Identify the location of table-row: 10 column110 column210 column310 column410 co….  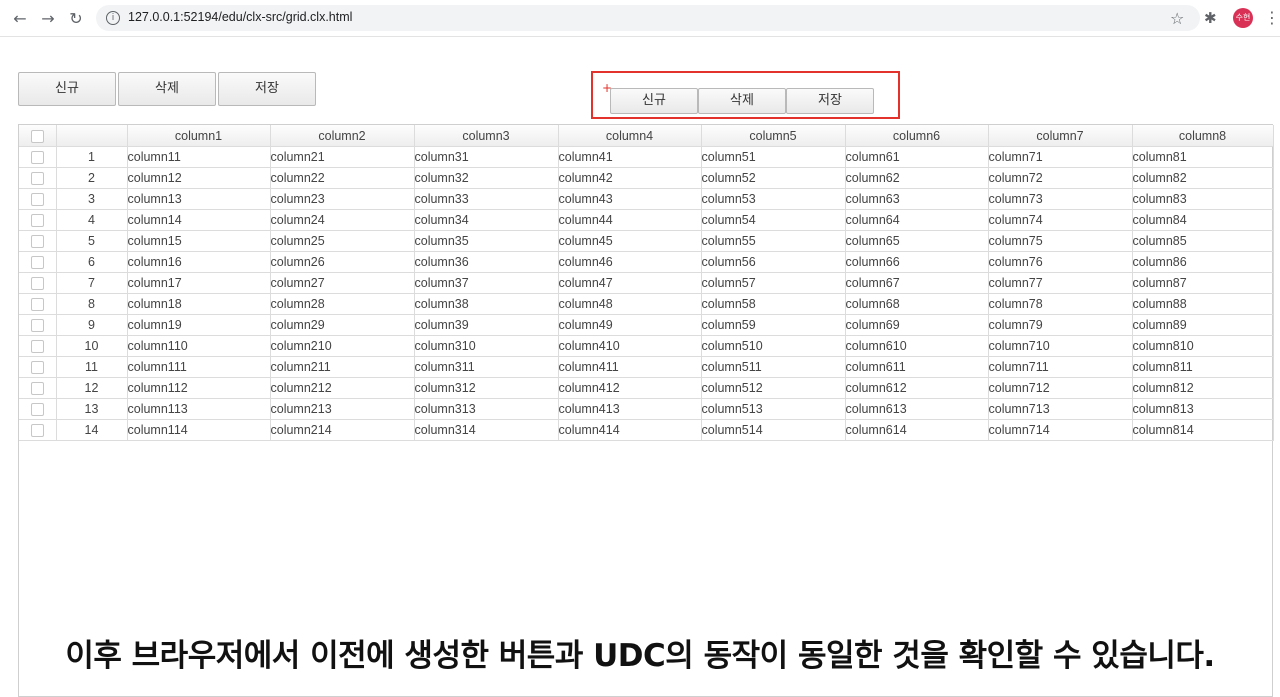
(646, 346).